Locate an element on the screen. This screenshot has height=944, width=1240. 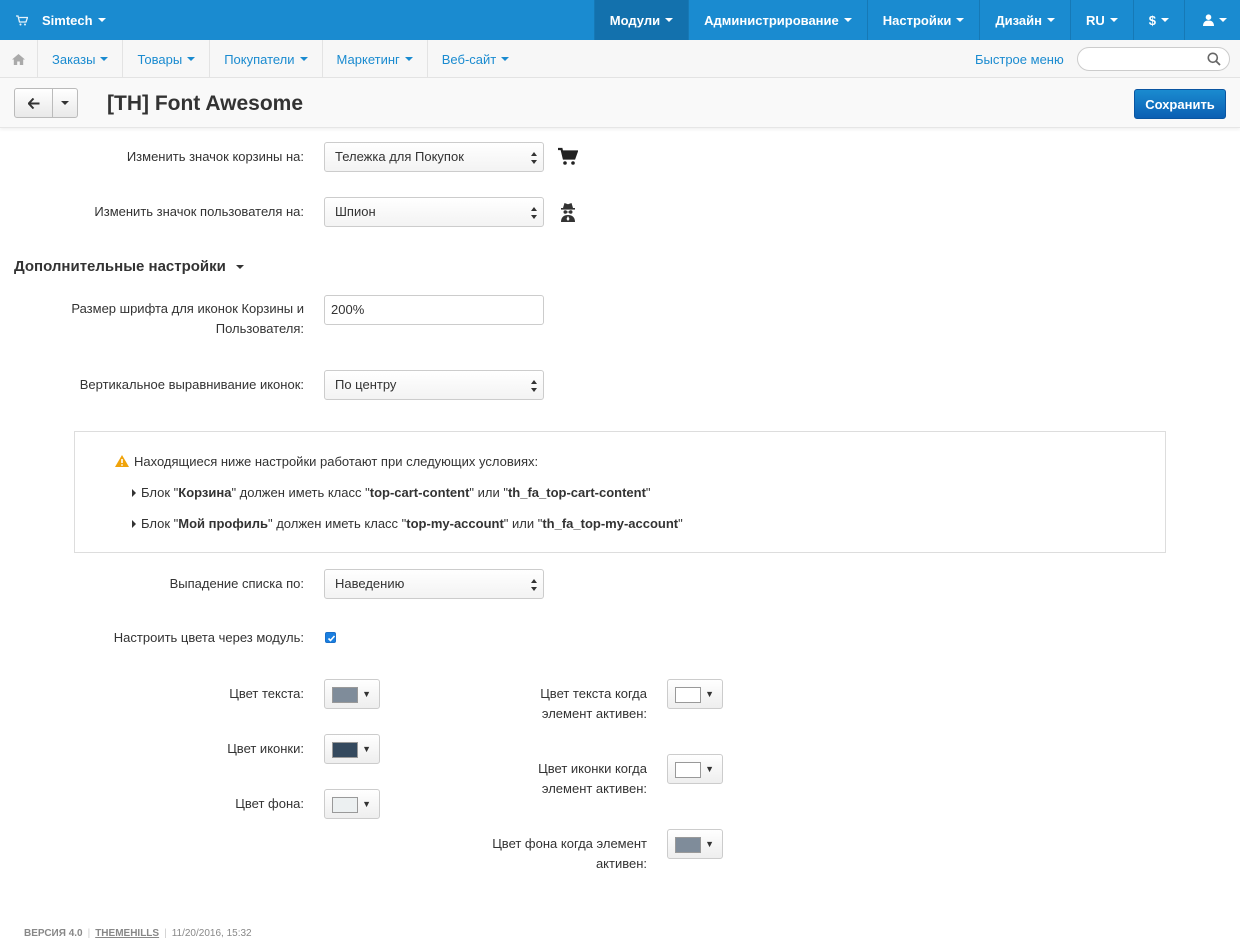
search-icon is located at coordinates (1214, 59).